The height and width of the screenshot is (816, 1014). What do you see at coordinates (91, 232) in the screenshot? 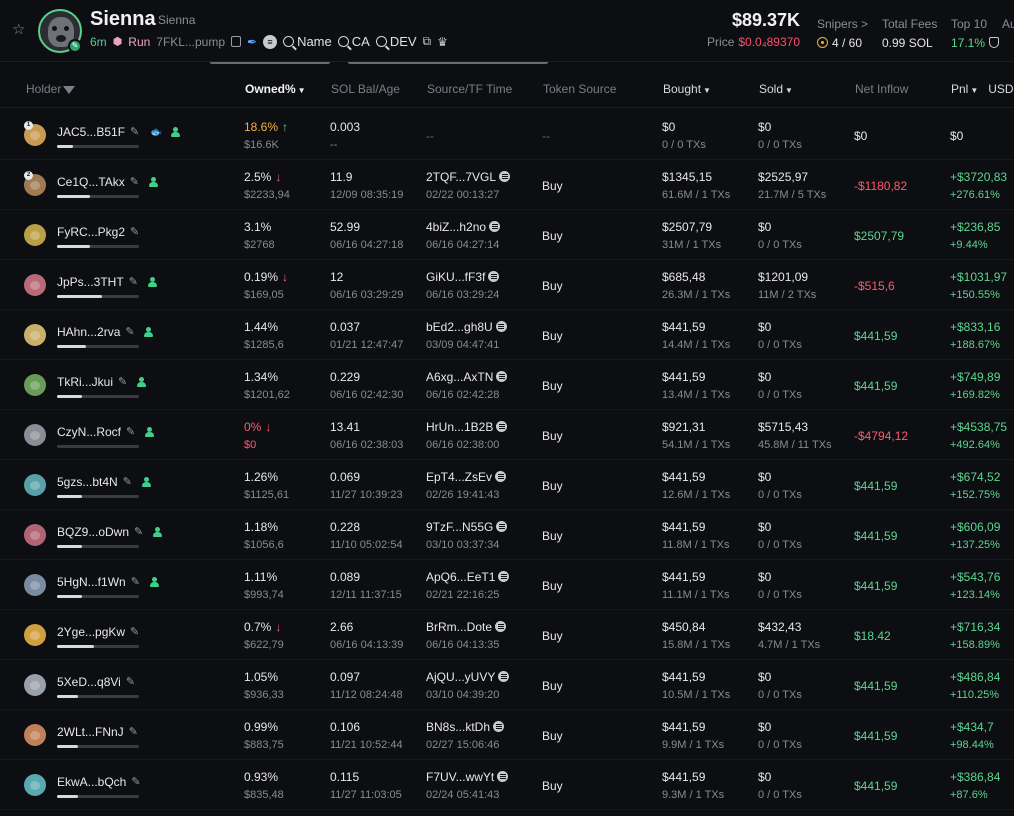
I see `holder-address: FyRC...Pkg2` at bounding box center [91, 232].